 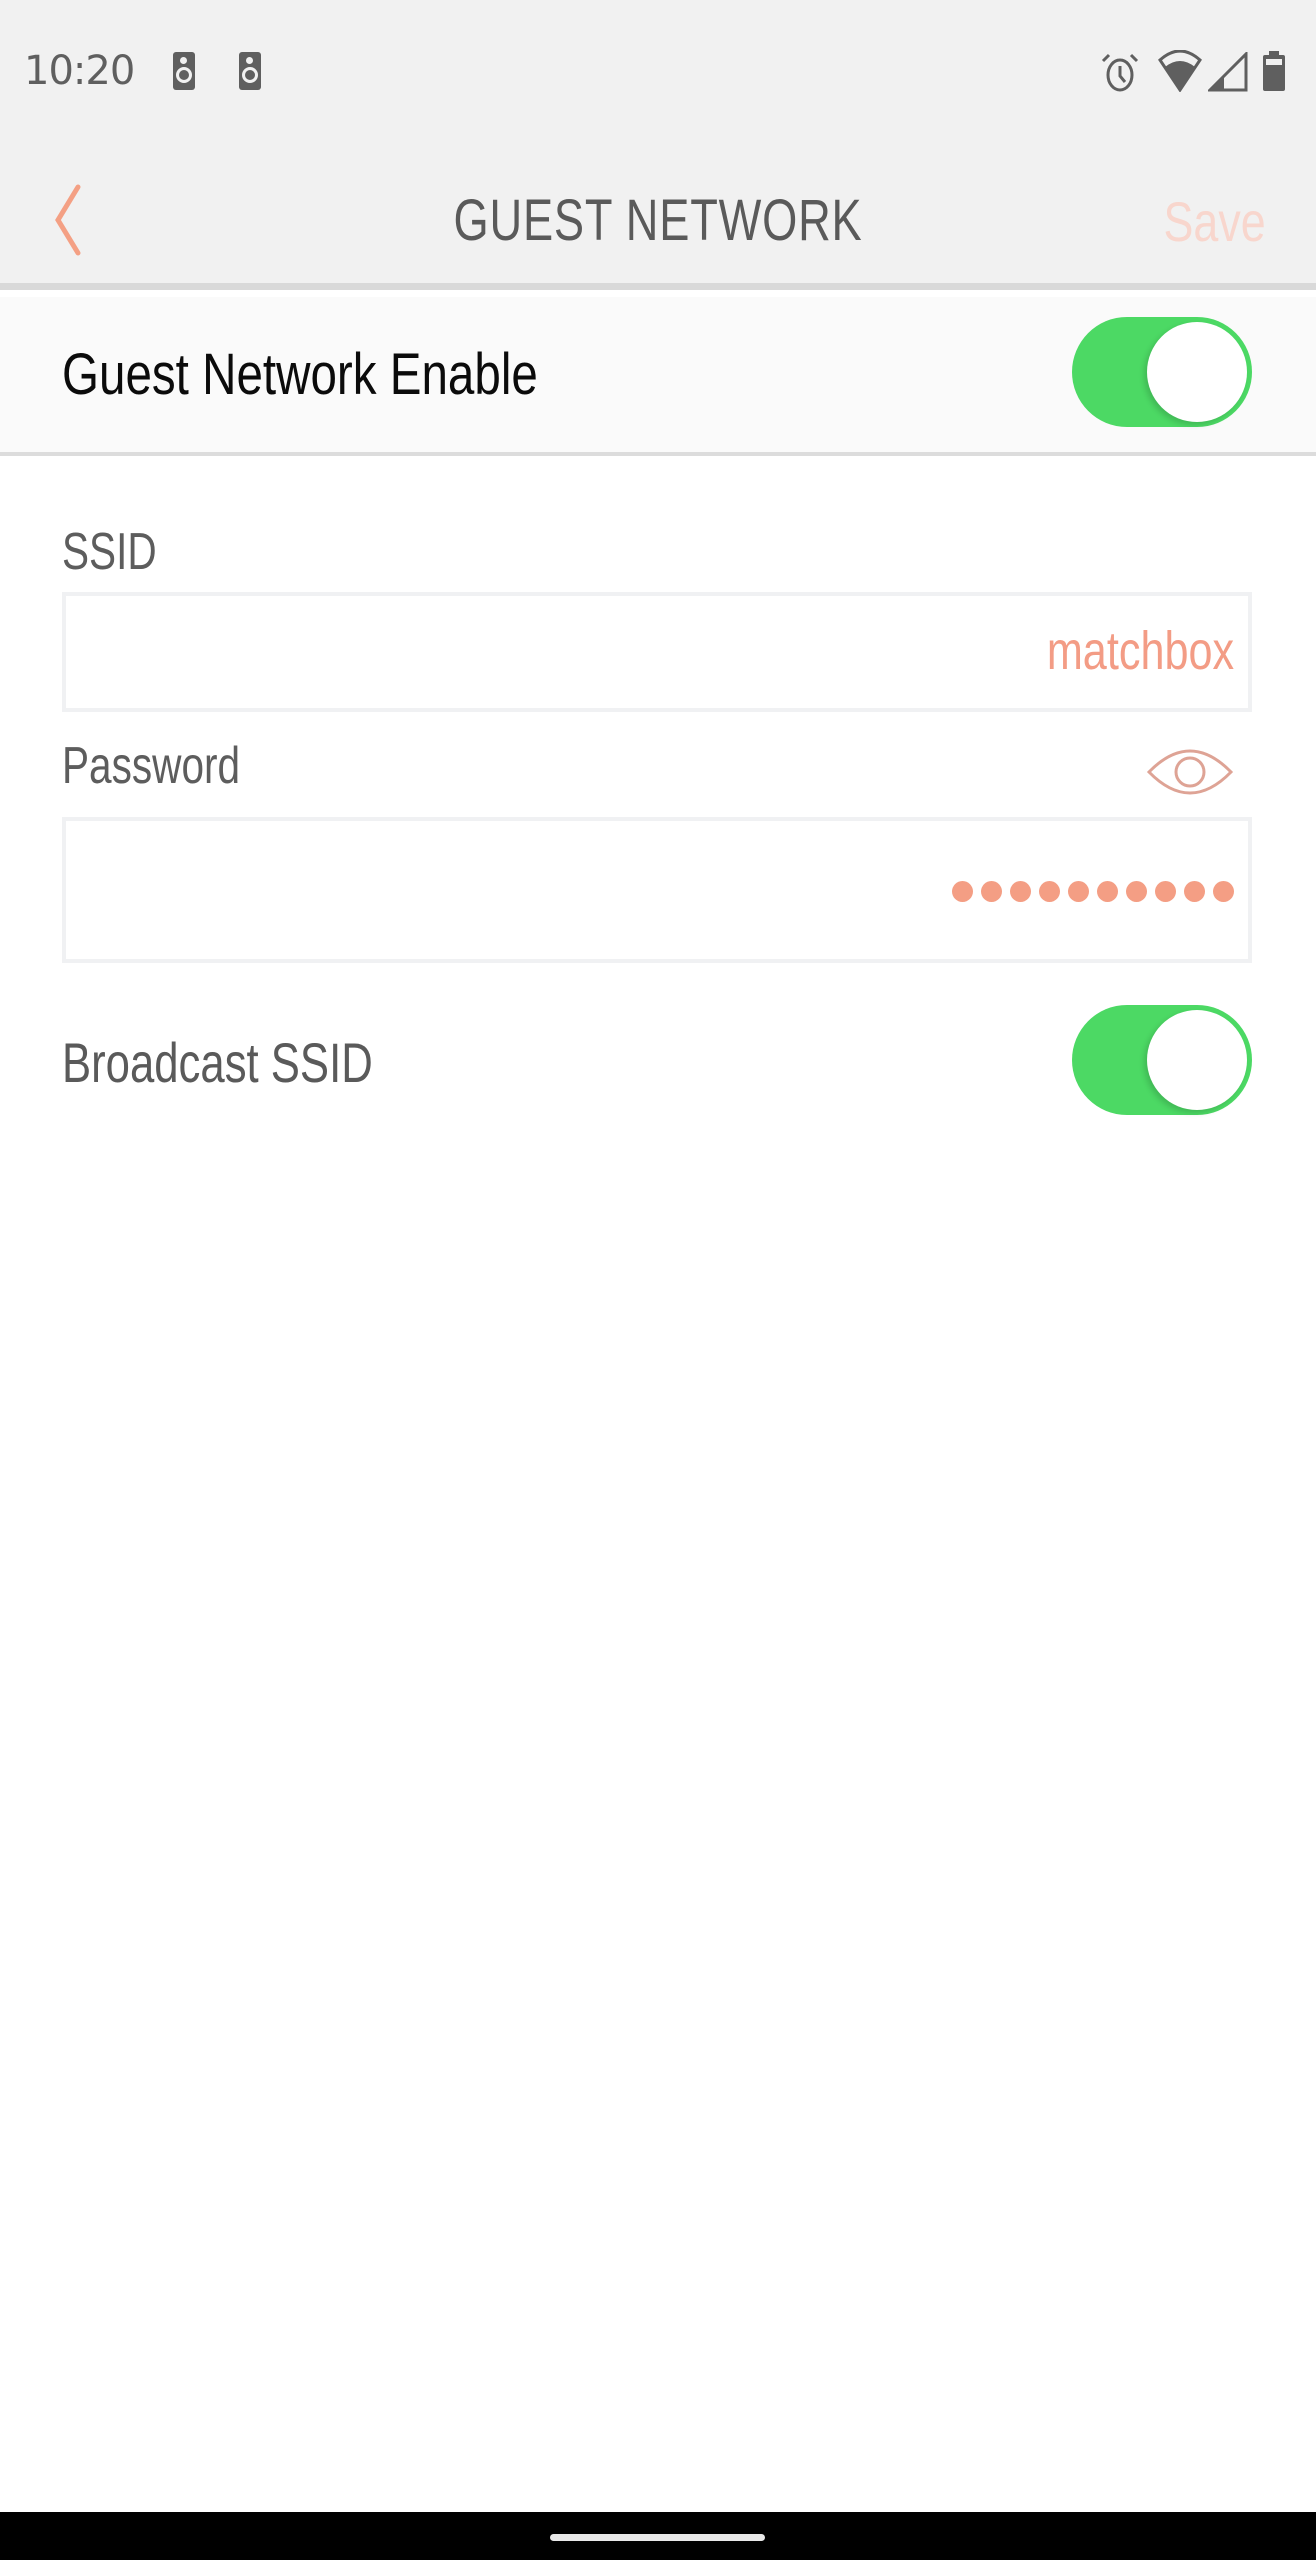 I want to click on status-time: 10:20, so click(x=79, y=71).